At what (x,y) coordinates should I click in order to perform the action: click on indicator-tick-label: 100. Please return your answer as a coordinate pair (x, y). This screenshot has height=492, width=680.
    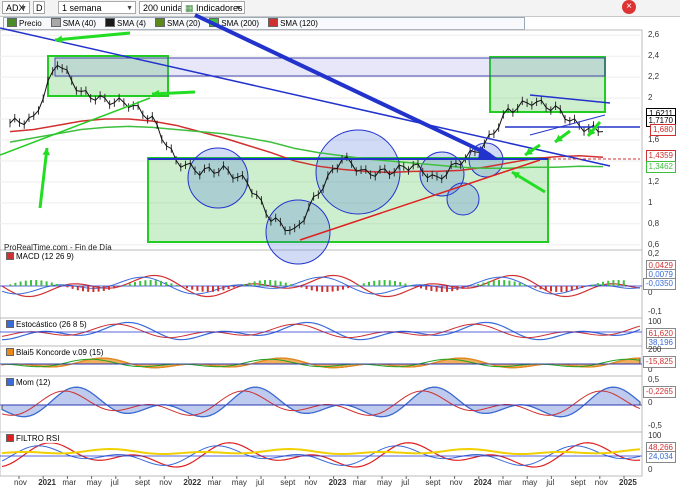
    Looking at the image, I should click on (655, 435).